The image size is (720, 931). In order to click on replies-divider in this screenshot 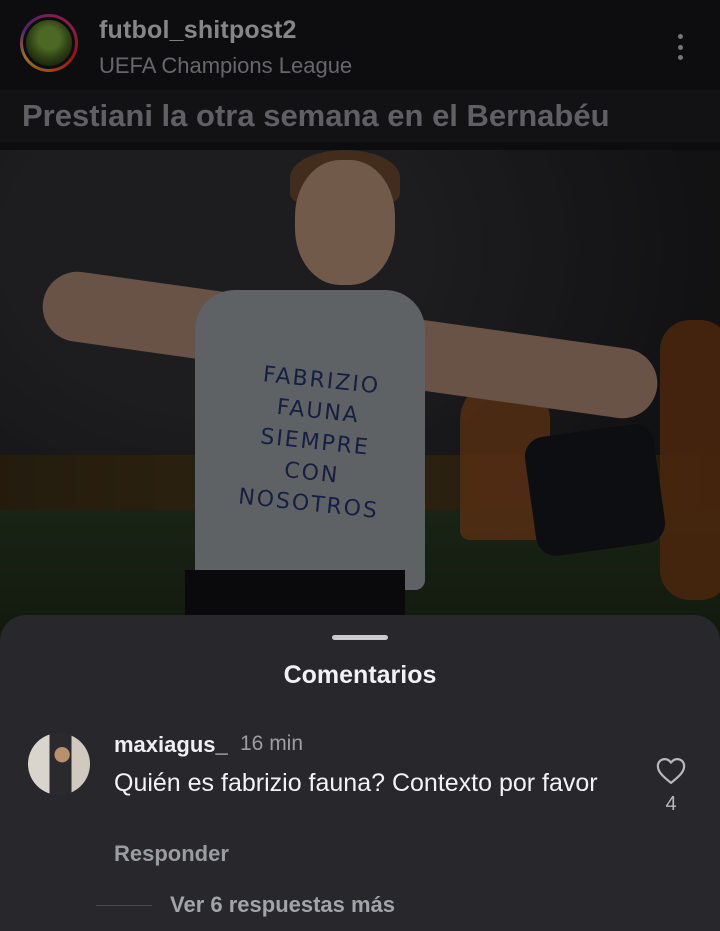, I will do `click(124, 905)`.